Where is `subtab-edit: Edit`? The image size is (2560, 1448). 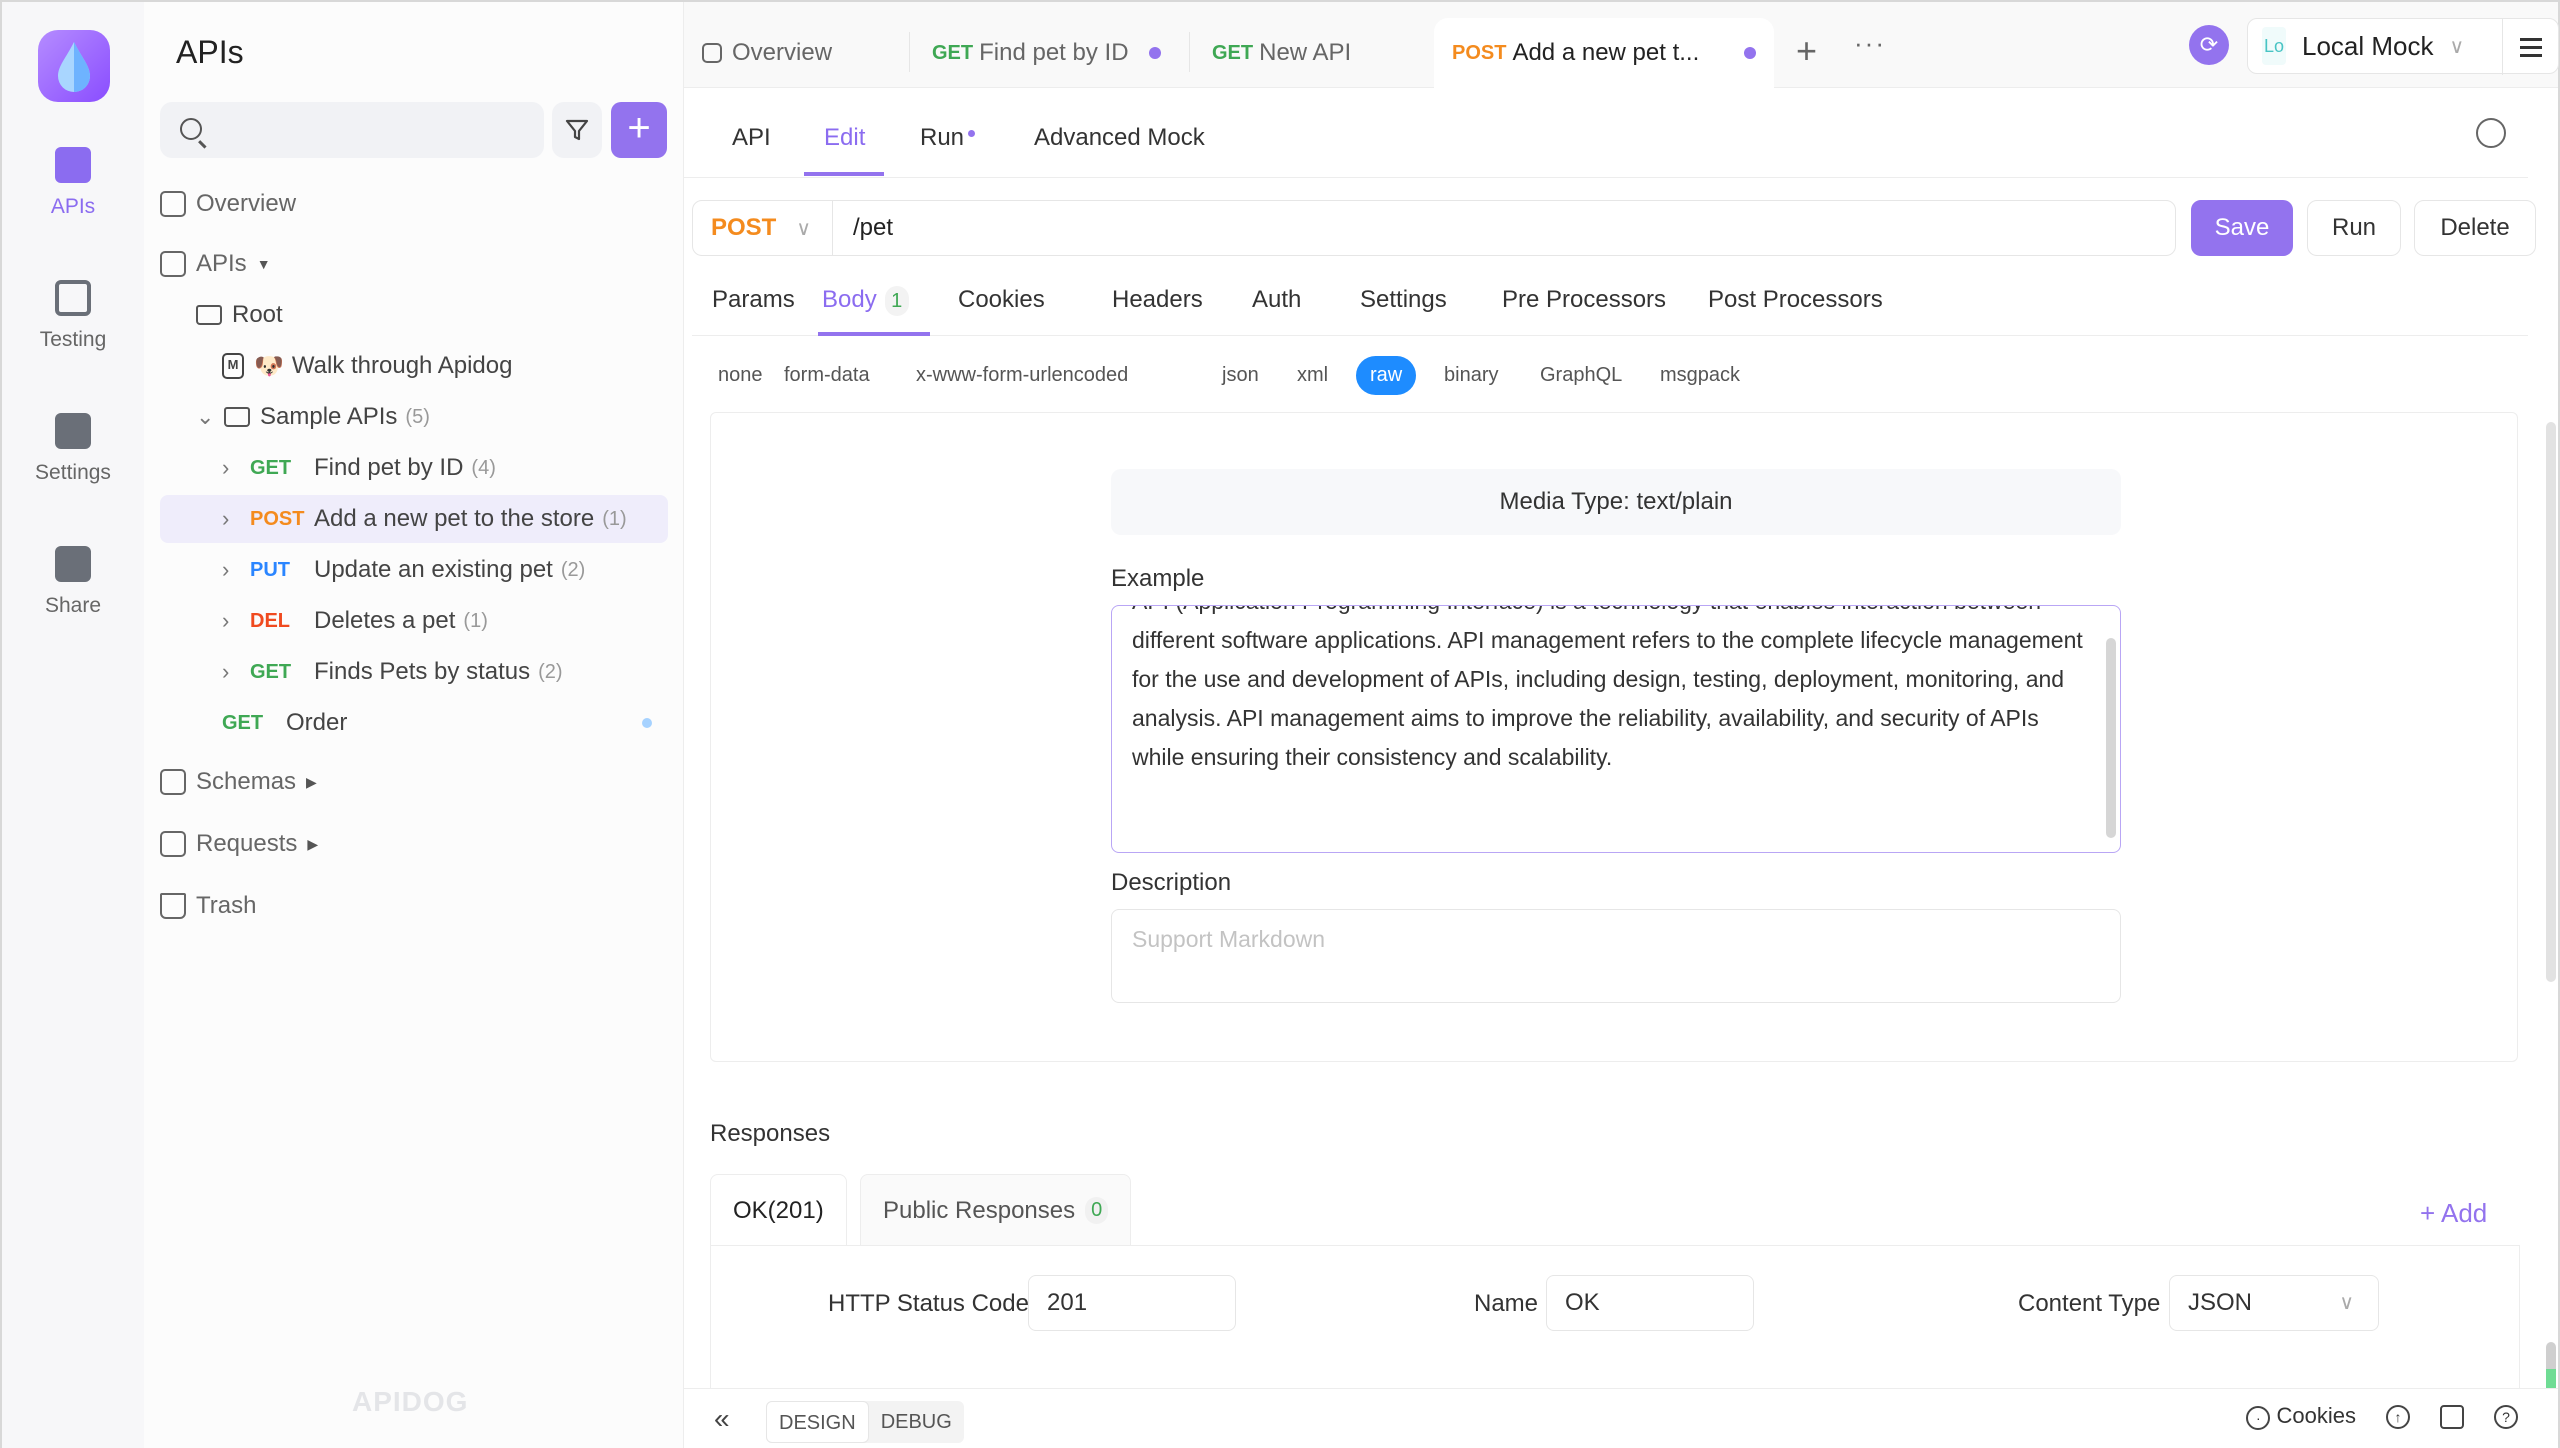 subtab-edit: Edit is located at coordinates (844, 138).